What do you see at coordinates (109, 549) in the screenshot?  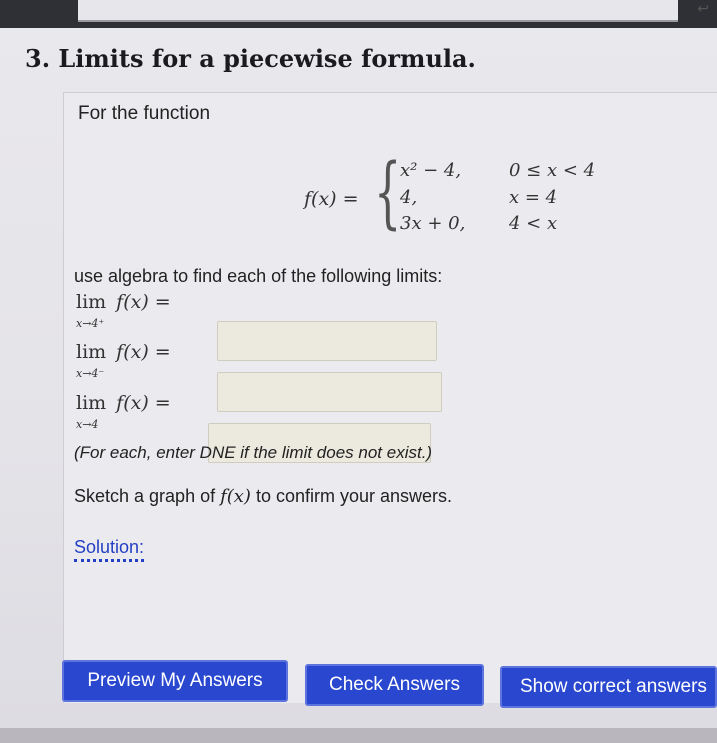 I see `solution-link: Solution:` at bounding box center [109, 549].